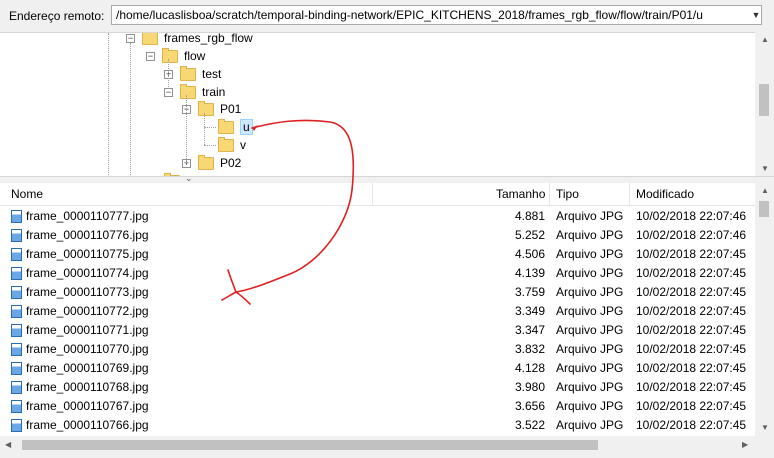  Describe the element at coordinates (567, 194) in the screenshot. I see `column-header-type: Tipo` at that location.